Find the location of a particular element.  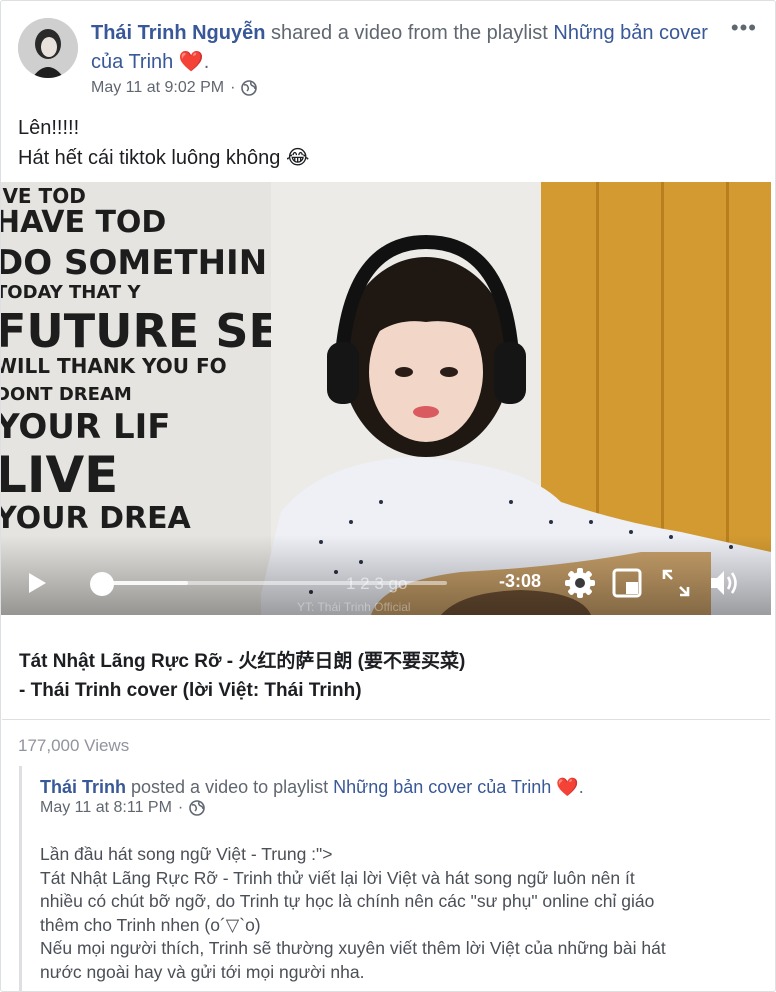

view-count: 177,000 Views is located at coordinates (74, 745).